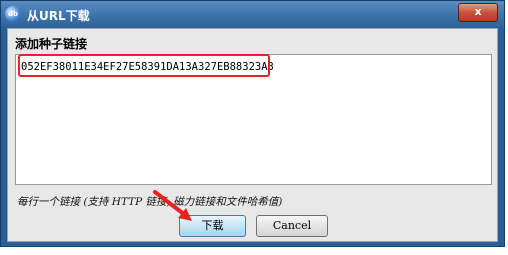 The height and width of the screenshot is (255, 508). What do you see at coordinates (478, 12) in the screenshot?
I see `close-button: x` at bounding box center [478, 12].